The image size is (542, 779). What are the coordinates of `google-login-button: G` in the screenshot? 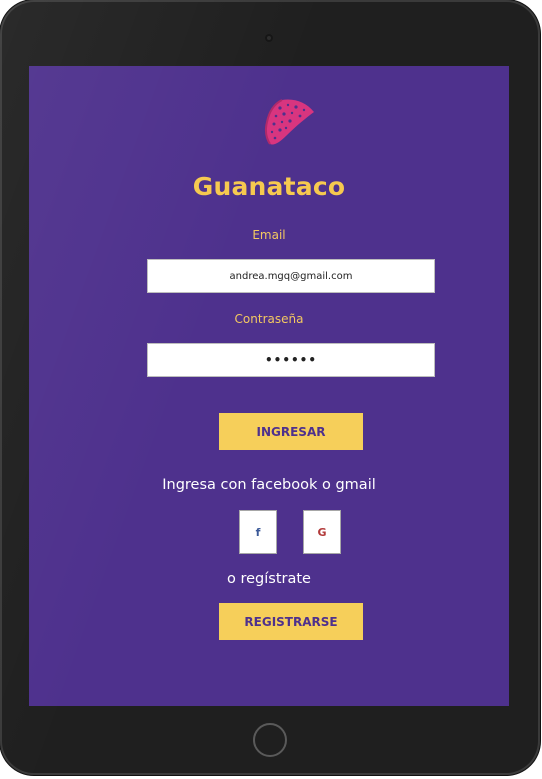 It's located at (322, 532).